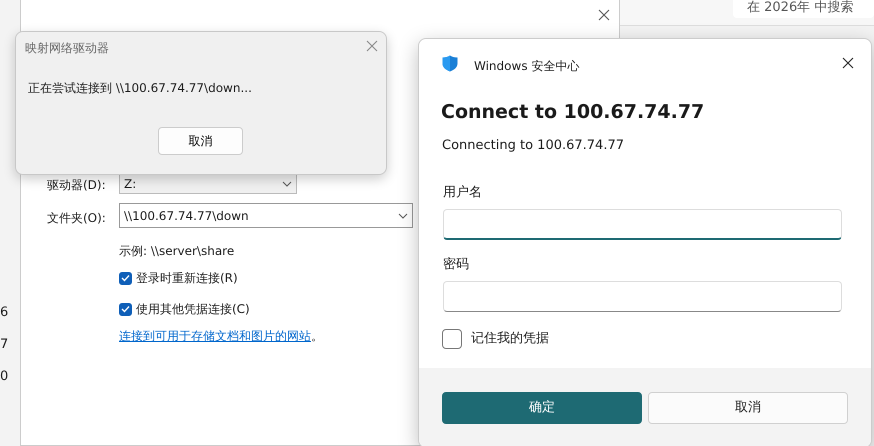  What do you see at coordinates (208, 183) in the screenshot?
I see `drive-select: Z:` at bounding box center [208, 183].